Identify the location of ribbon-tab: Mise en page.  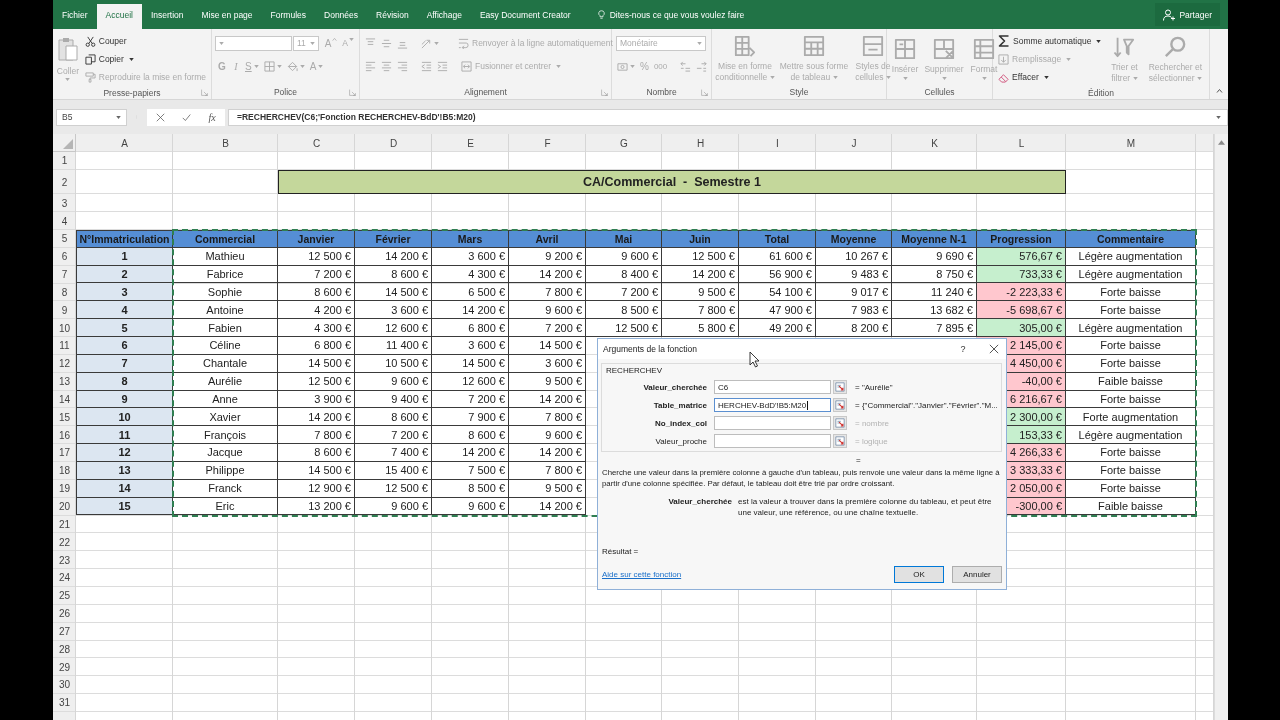
(227, 14).